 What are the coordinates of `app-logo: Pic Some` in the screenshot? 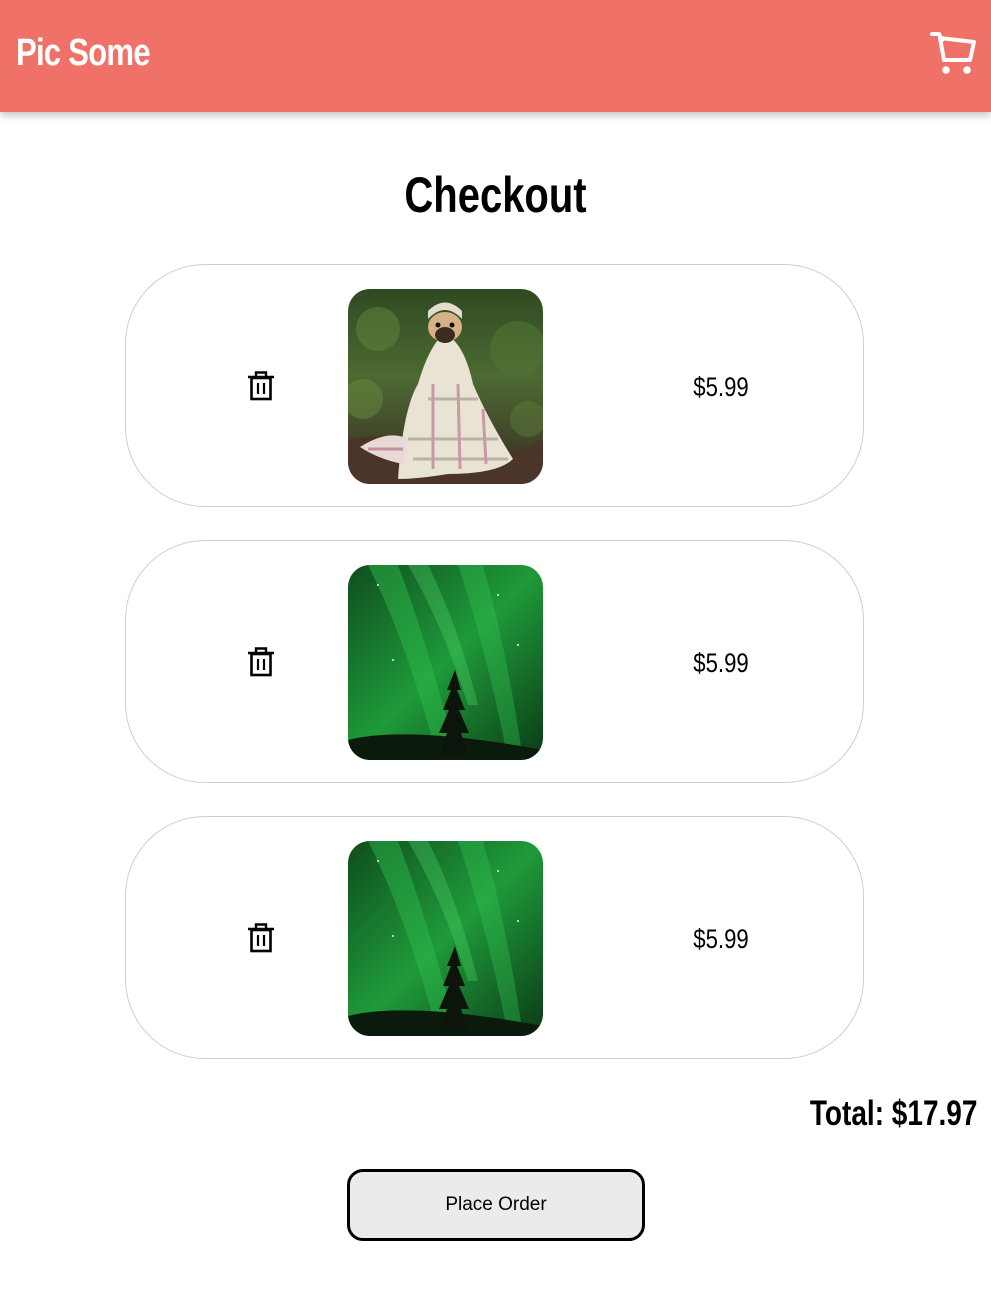 It's located at (83, 53).